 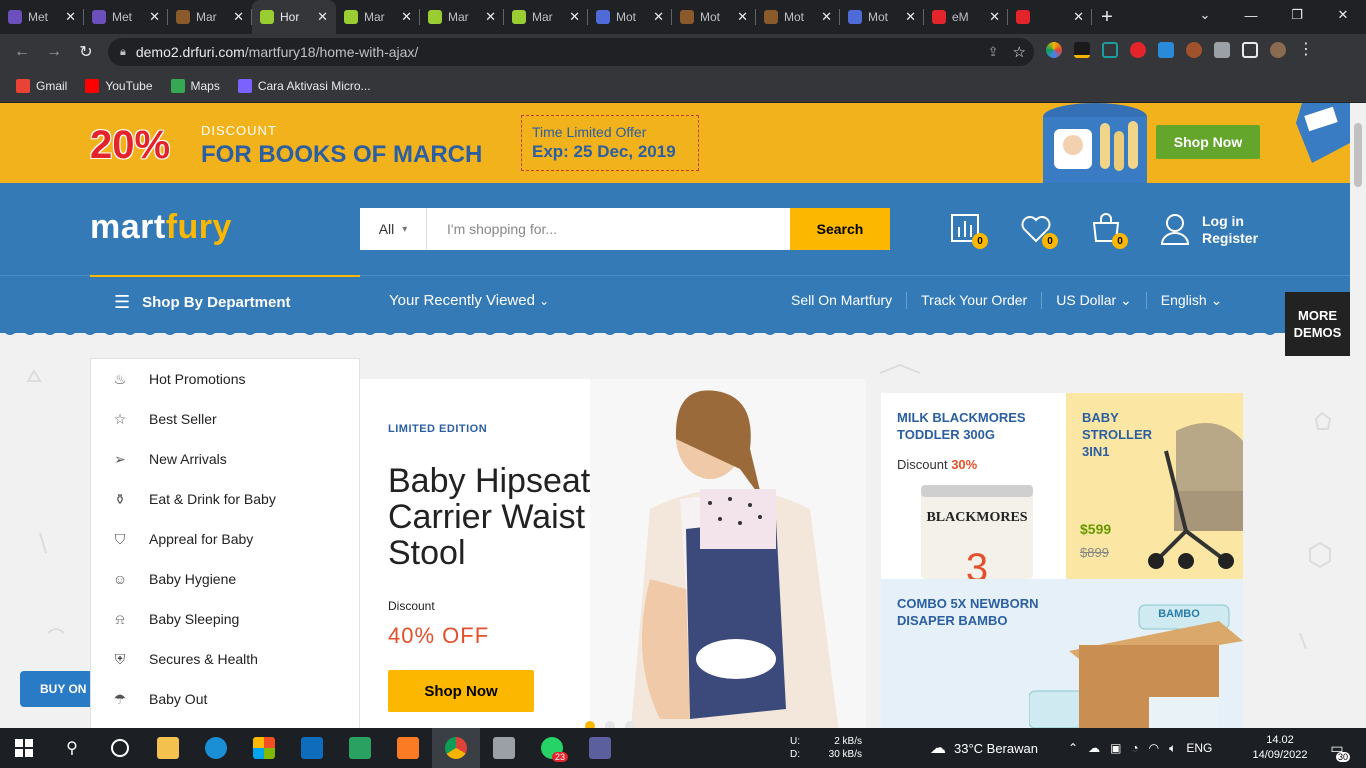 I want to click on scrollbar-thumb, so click(x=1358, y=155).